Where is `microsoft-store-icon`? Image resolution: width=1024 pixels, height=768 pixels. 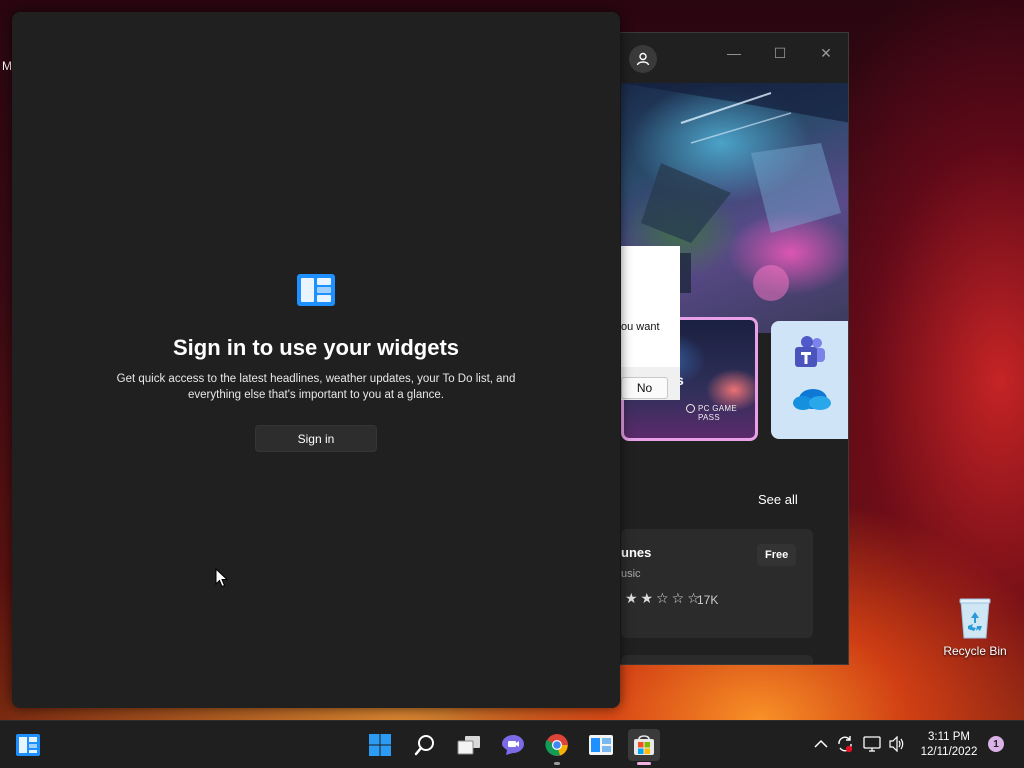 microsoft-store-icon is located at coordinates (644, 747).